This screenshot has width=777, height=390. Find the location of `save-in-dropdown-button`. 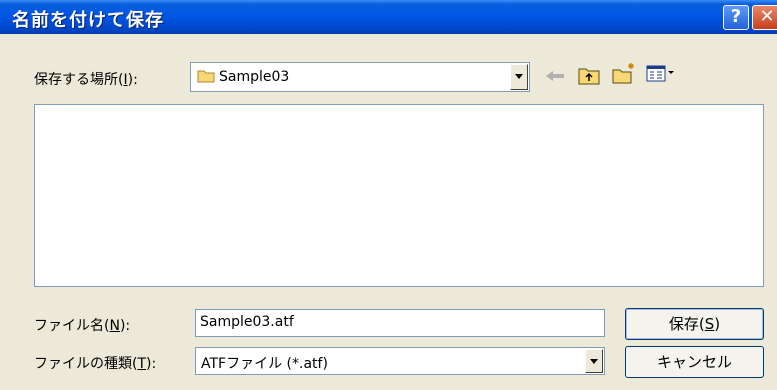

save-in-dropdown-button is located at coordinates (519, 77).